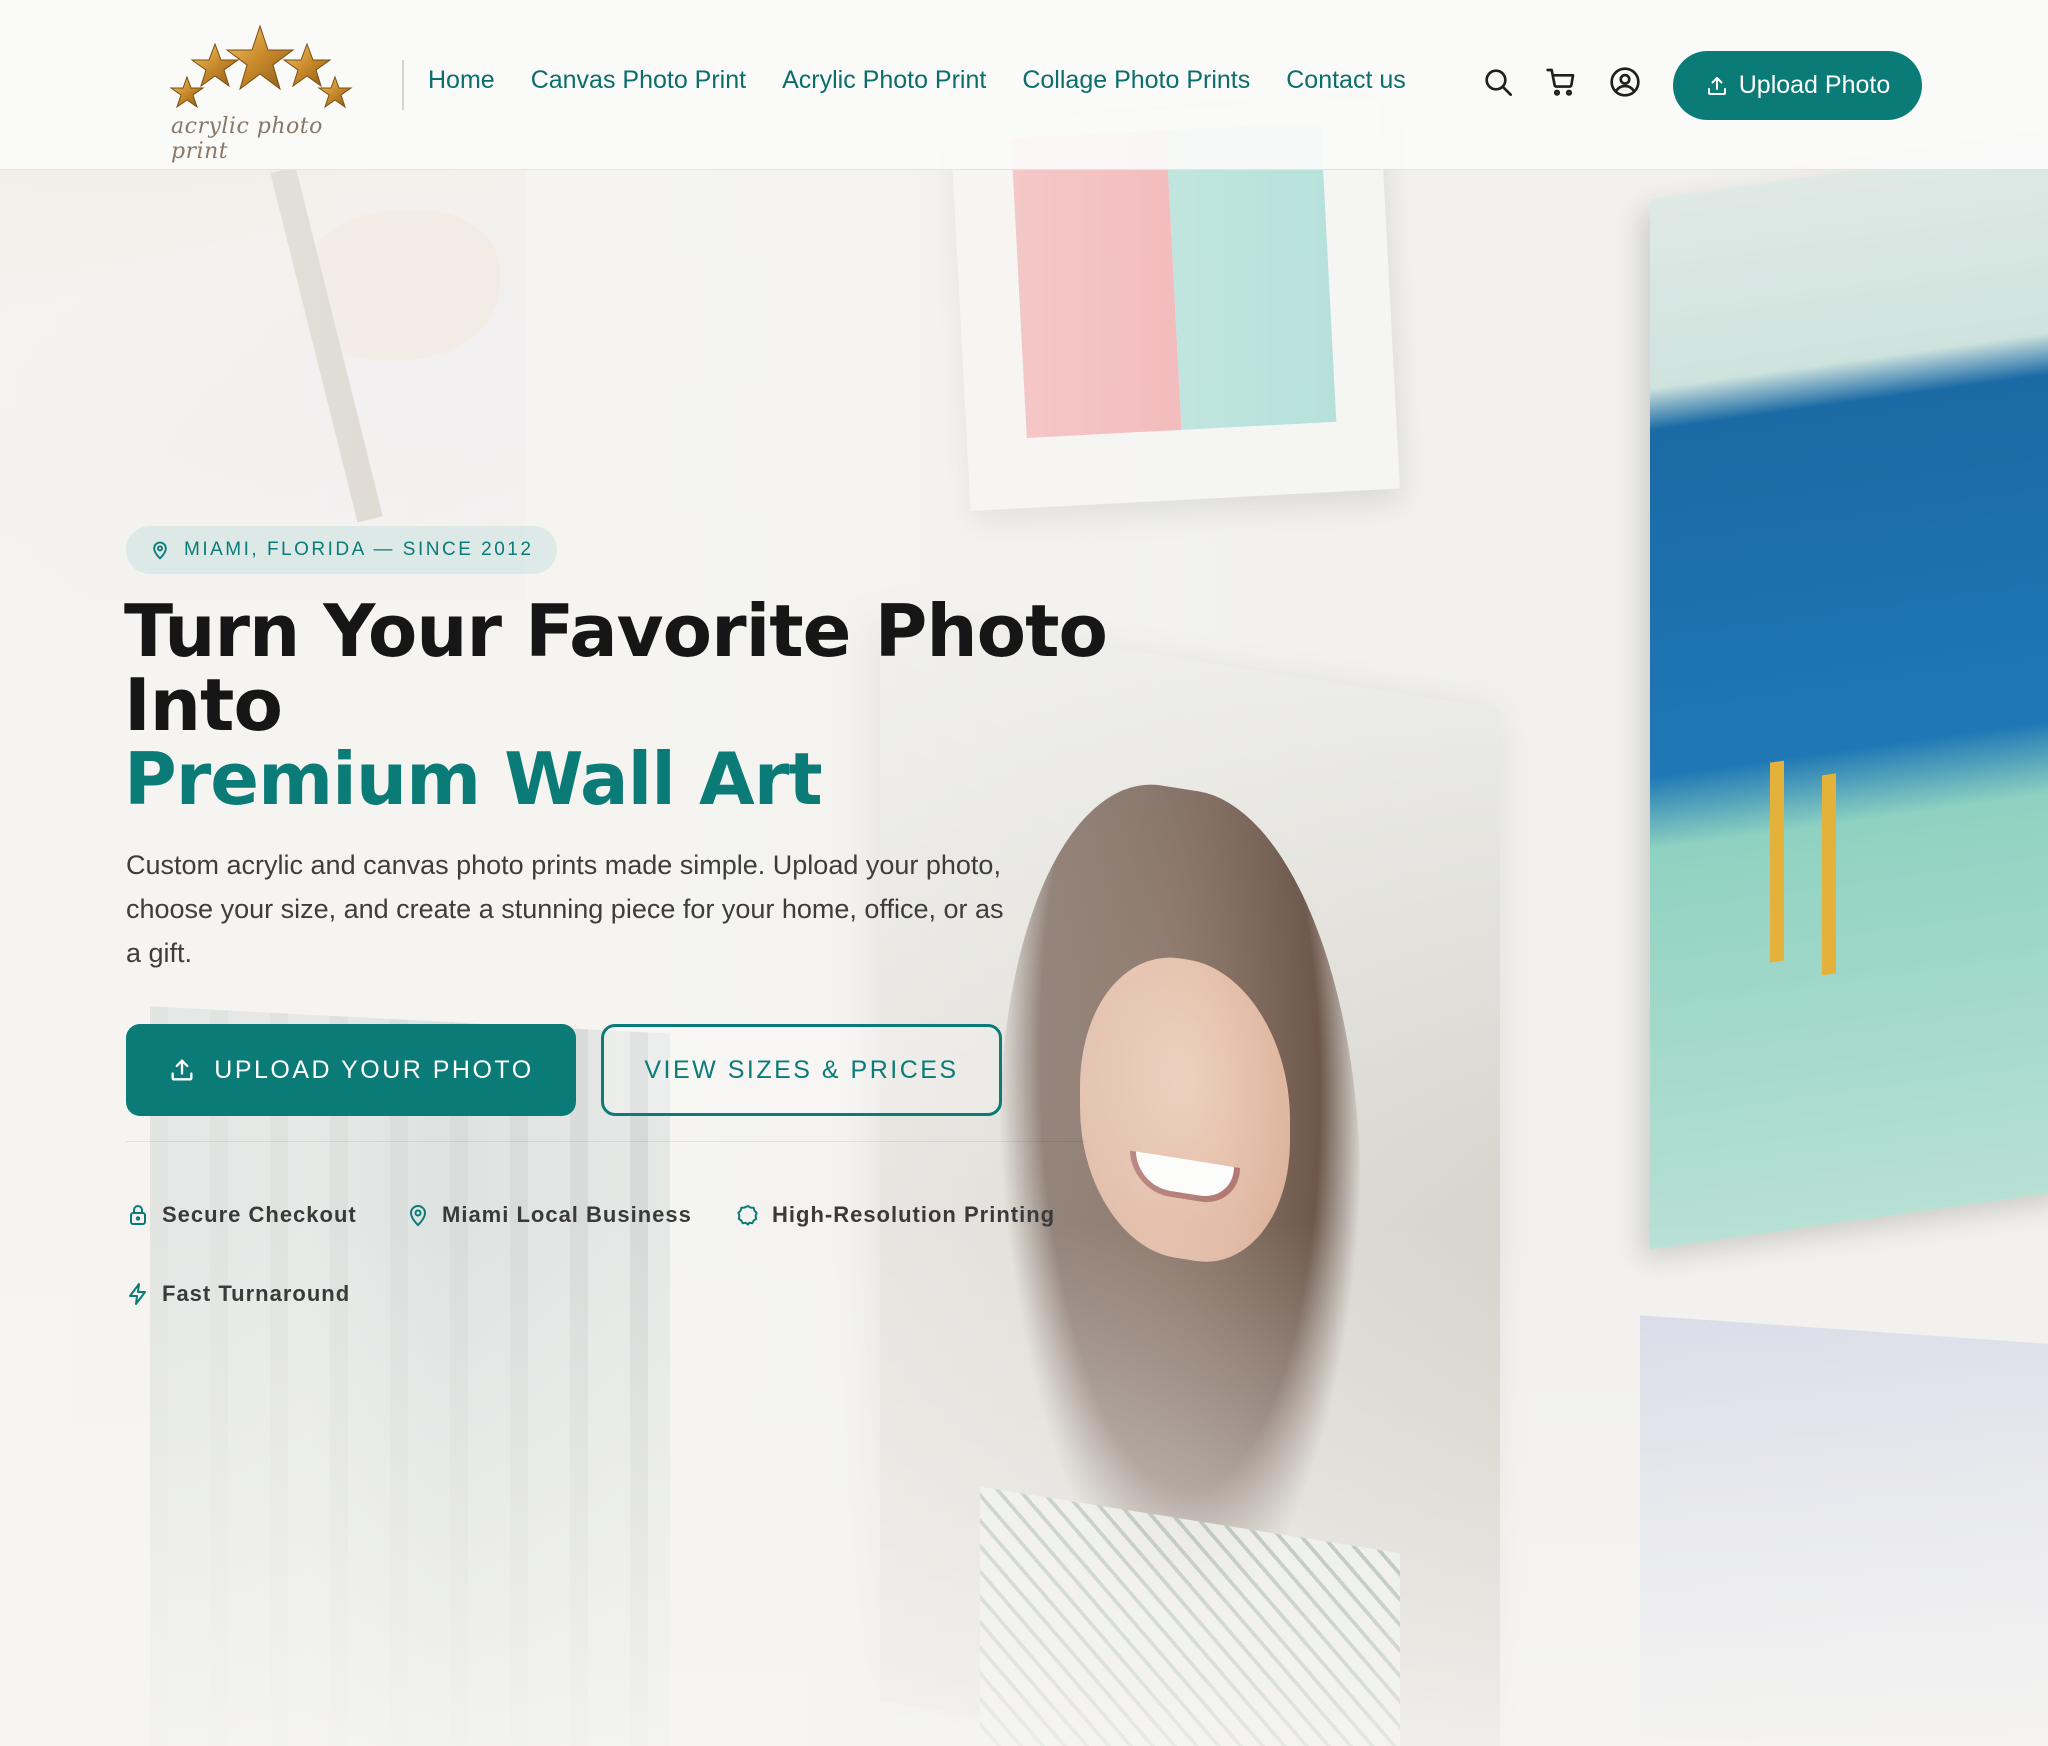  I want to click on headline-line-2: Into, so click(203, 705).